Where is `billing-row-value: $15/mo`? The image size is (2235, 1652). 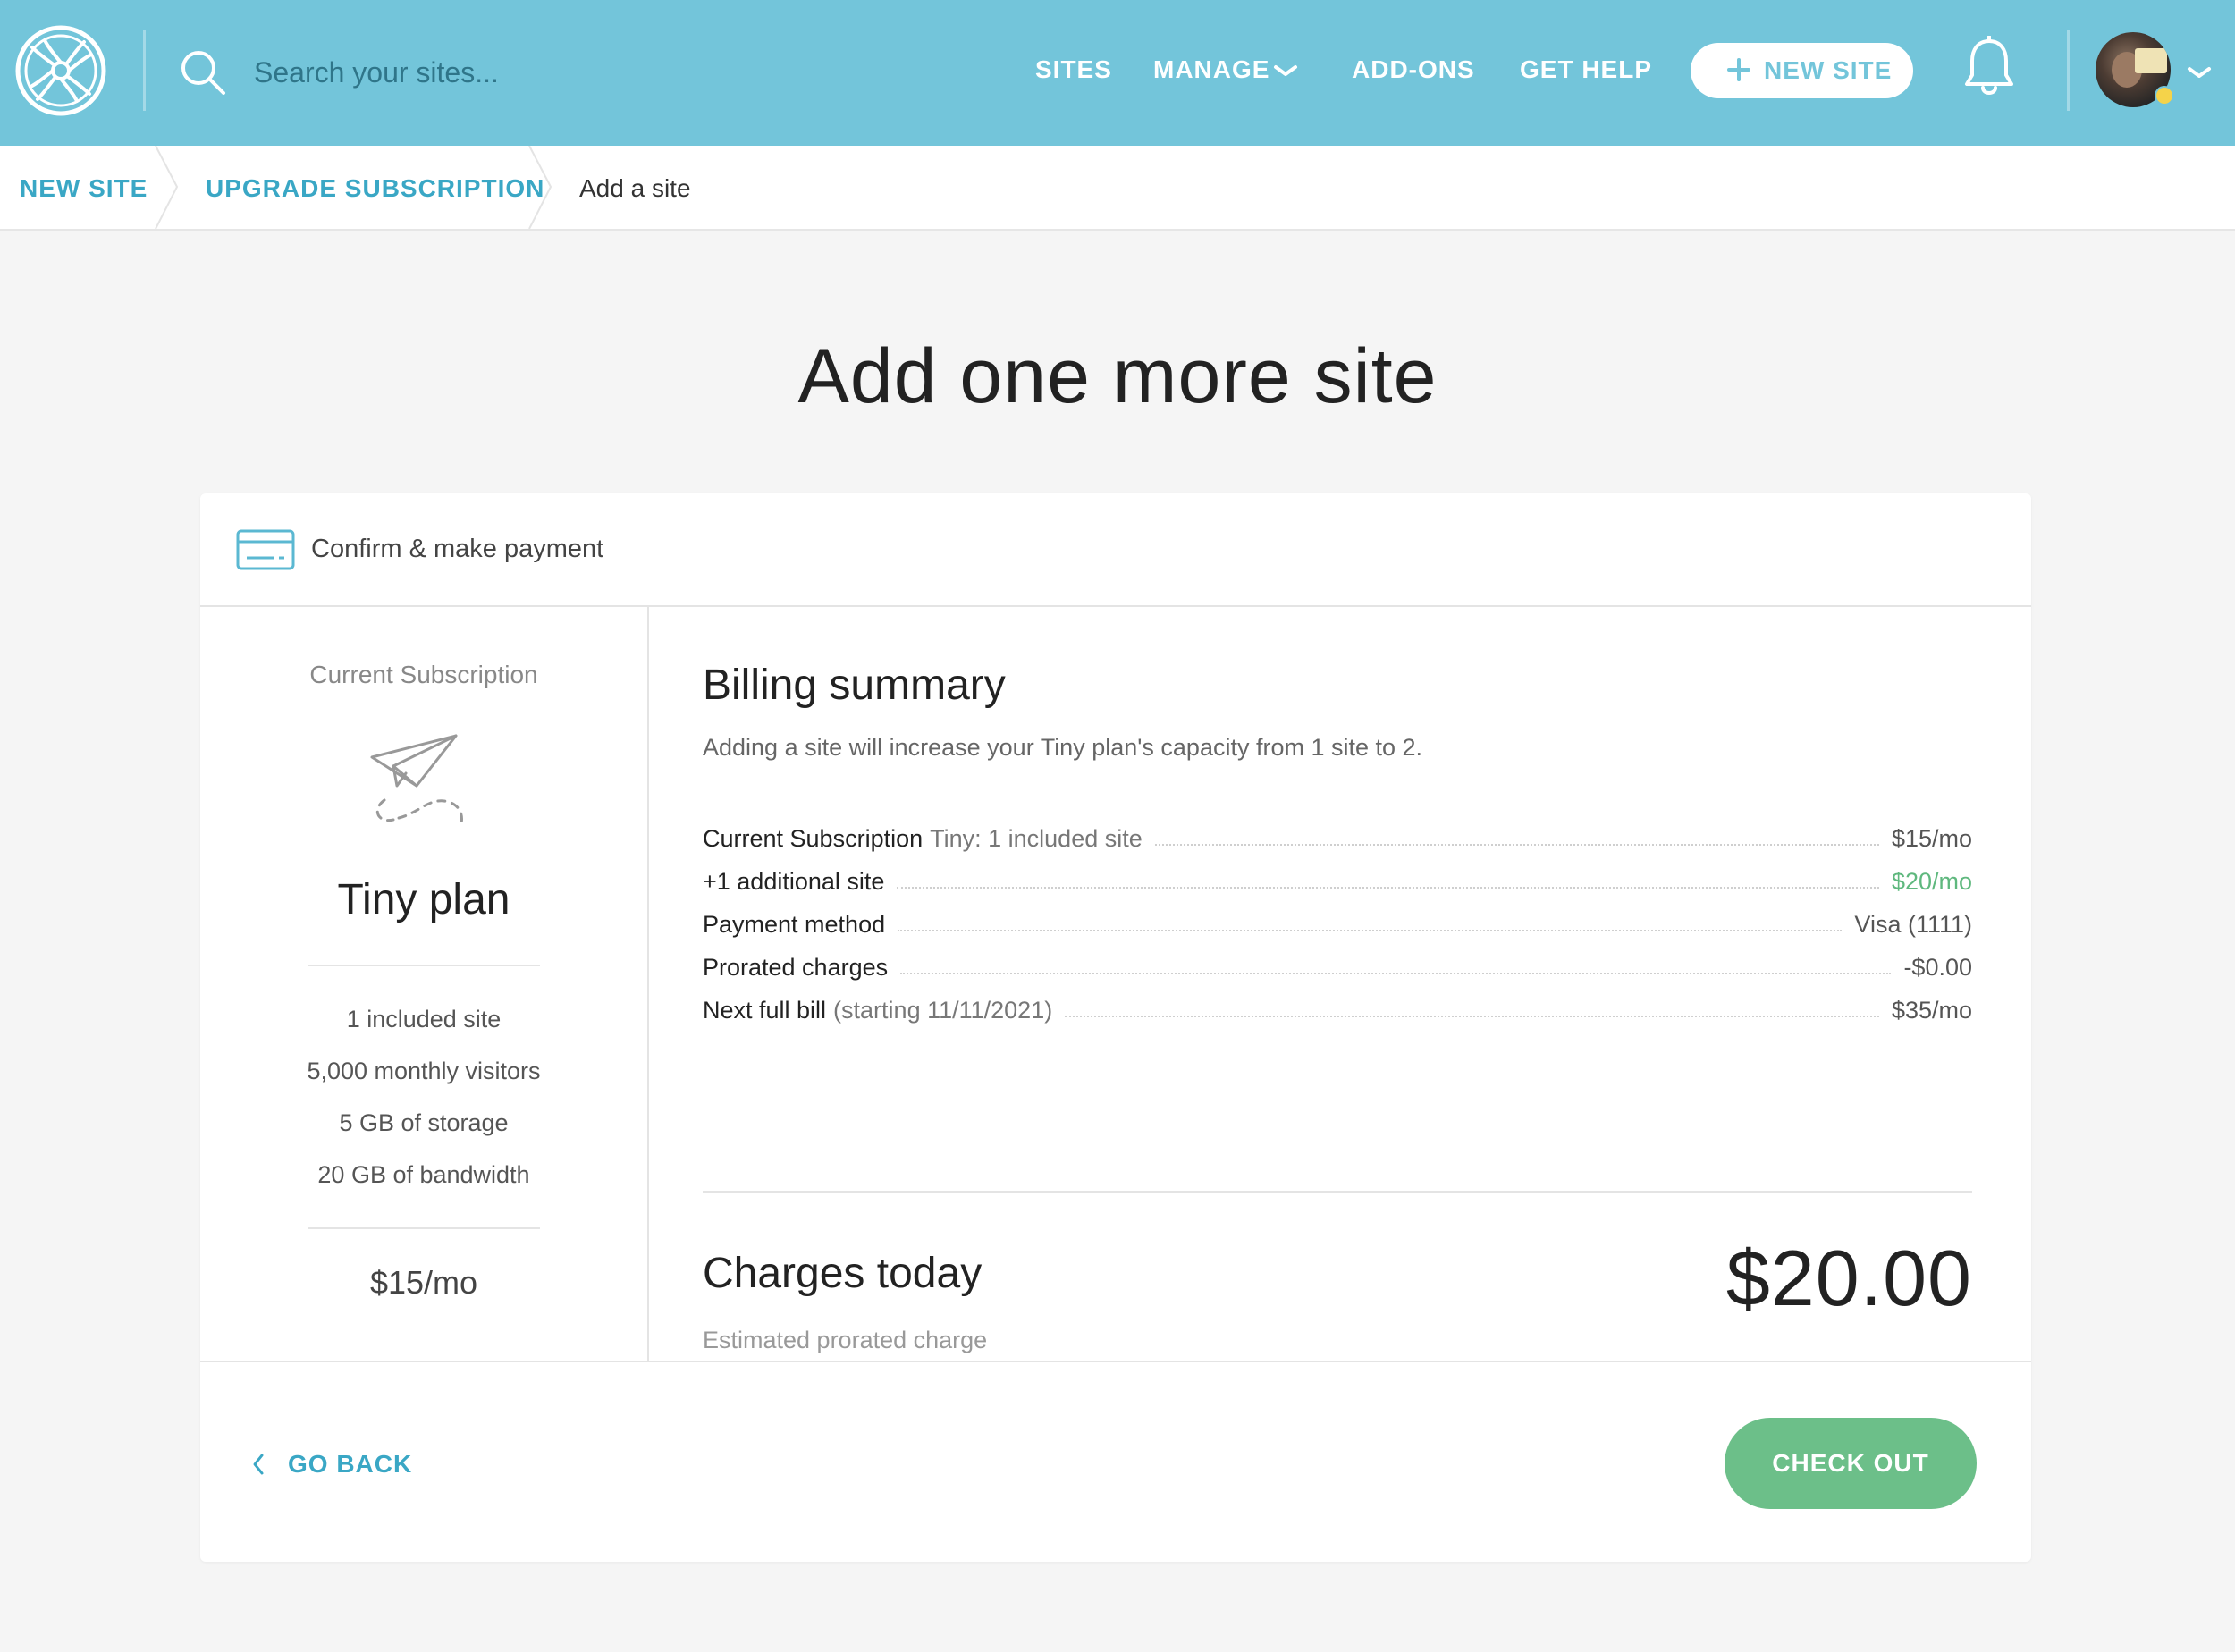
billing-row-value: $15/mo is located at coordinates (1931, 838).